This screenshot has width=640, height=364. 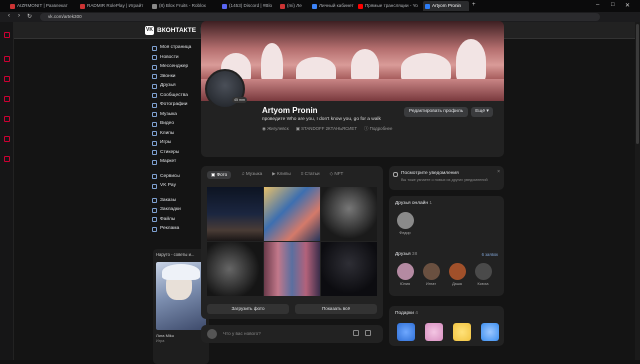 I want to click on vk-logo: VK ВКОНТАКТЕ, so click(x=170, y=30).